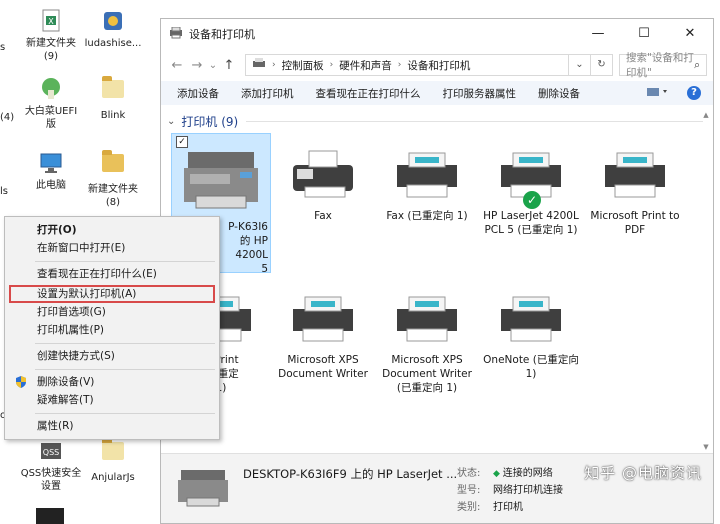  I want to click on printer-label: Fax, so click(323, 216).